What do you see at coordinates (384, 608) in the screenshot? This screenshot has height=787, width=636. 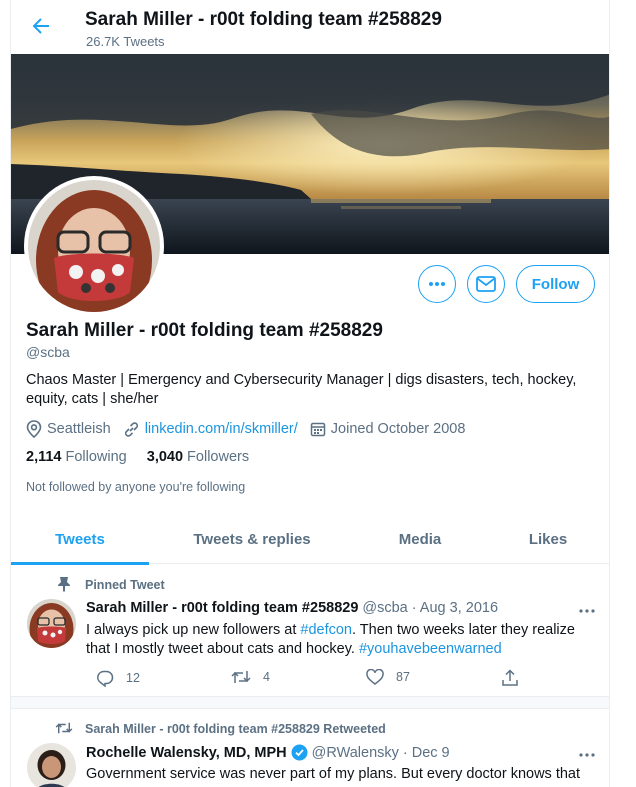 I see `tweet-author-handle: @scba` at bounding box center [384, 608].